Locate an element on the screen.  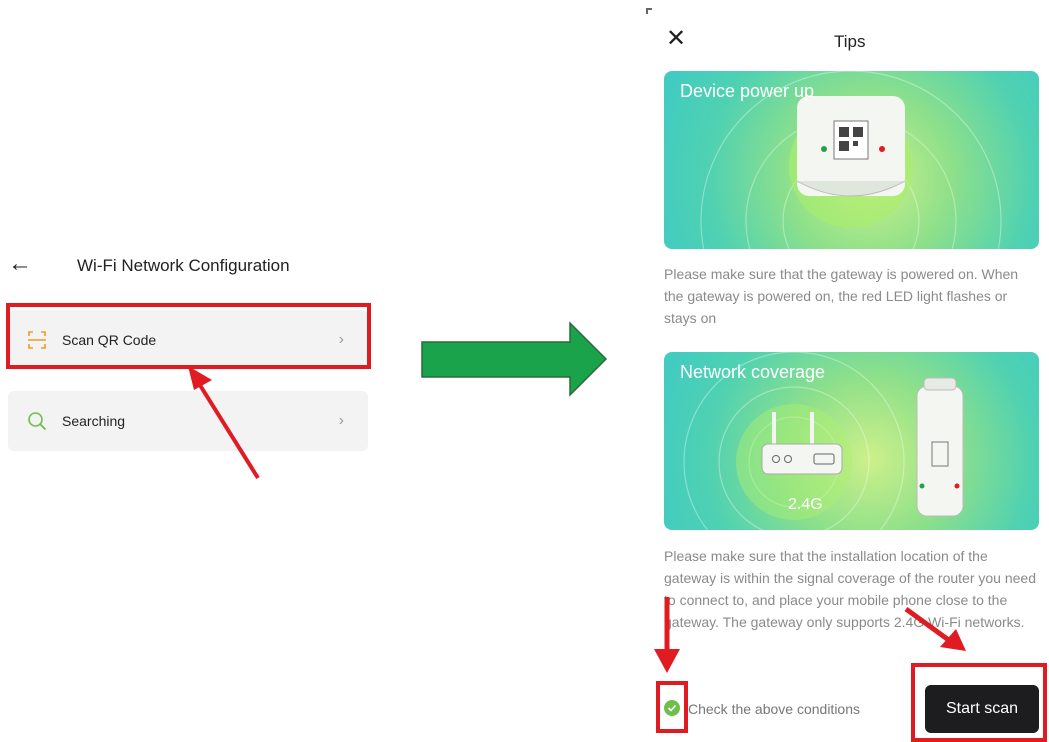
search-icon is located at coordinates (37, 421).